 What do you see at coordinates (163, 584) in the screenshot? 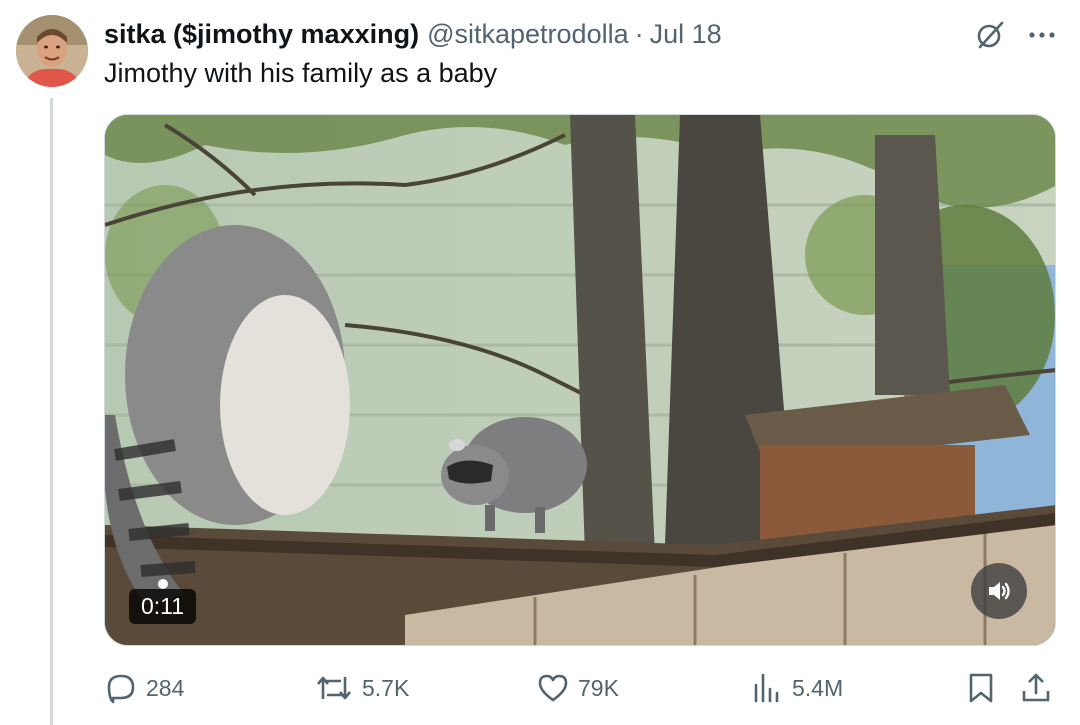
I see `progress-dot` at bounding box center [163, 584].